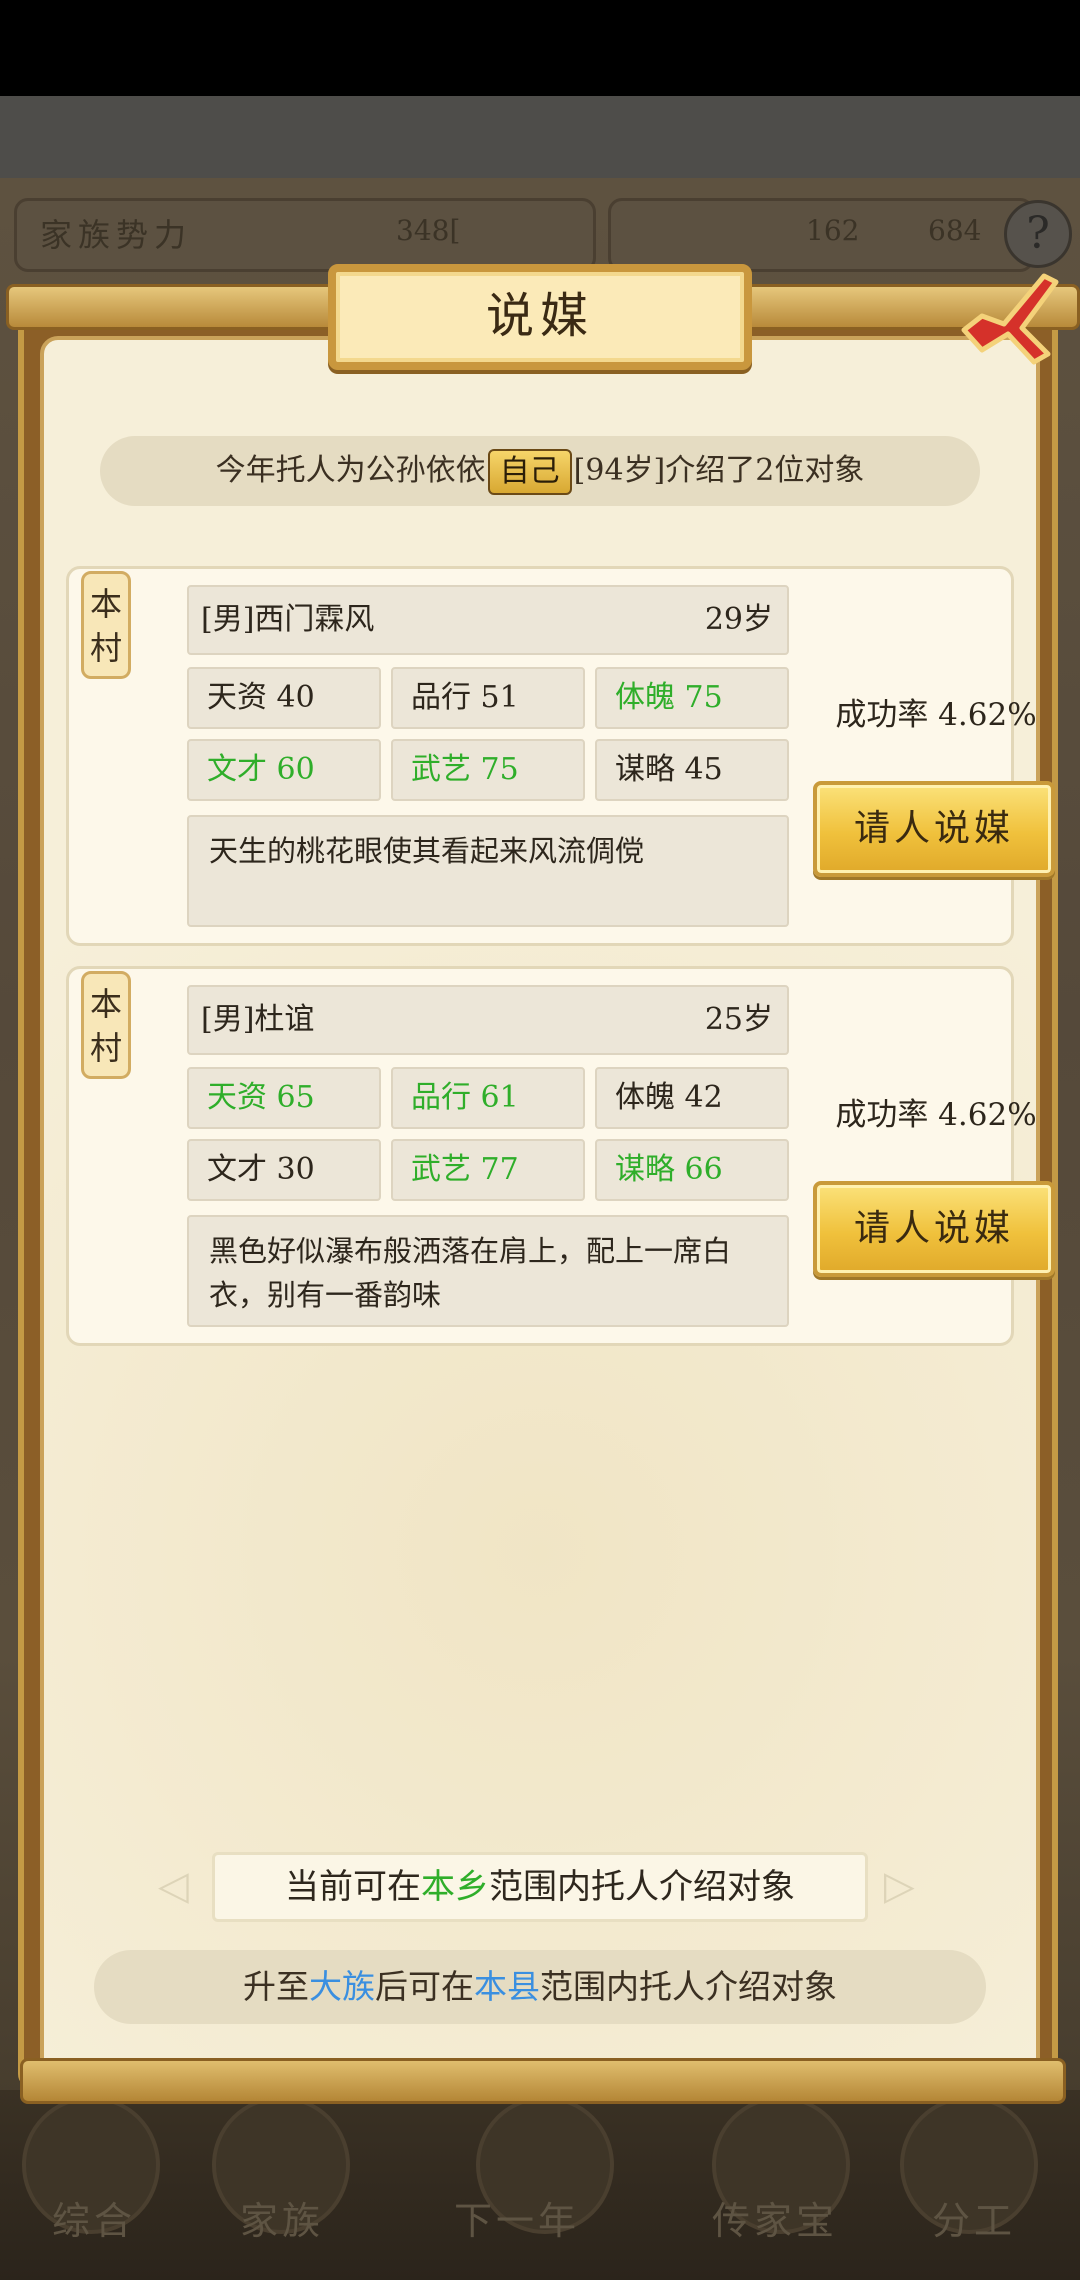  What do you see at coordinates (955, 230) in the screenshot?
I see `coin-count: 684` at bounding box center [955, 230].